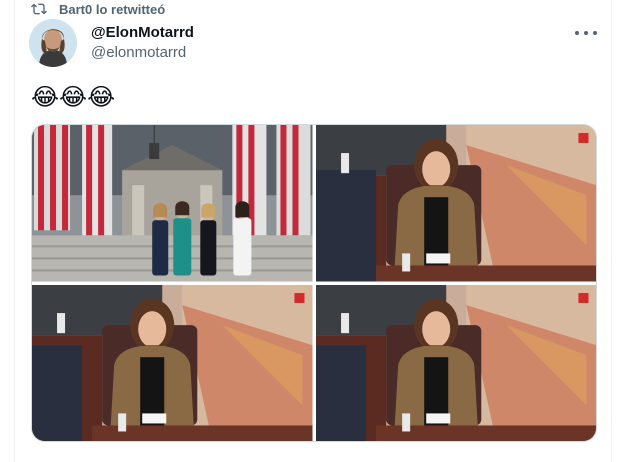  I want to click on retweet-context: Bart0 lo retwitteó, so click(98, 9).